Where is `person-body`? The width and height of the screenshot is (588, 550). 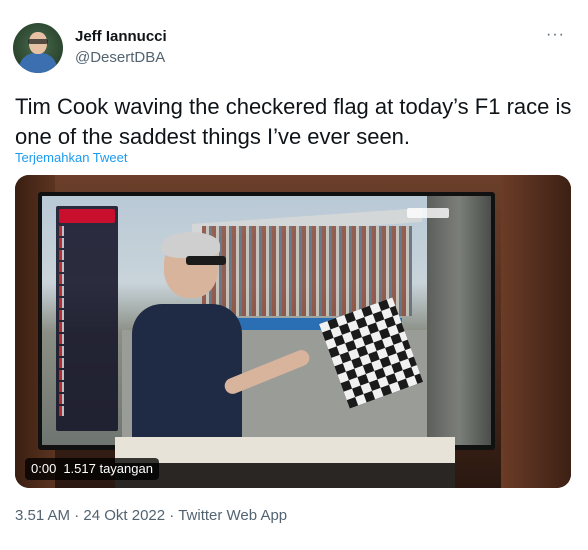
person-body is located at coordinates (187, 374).